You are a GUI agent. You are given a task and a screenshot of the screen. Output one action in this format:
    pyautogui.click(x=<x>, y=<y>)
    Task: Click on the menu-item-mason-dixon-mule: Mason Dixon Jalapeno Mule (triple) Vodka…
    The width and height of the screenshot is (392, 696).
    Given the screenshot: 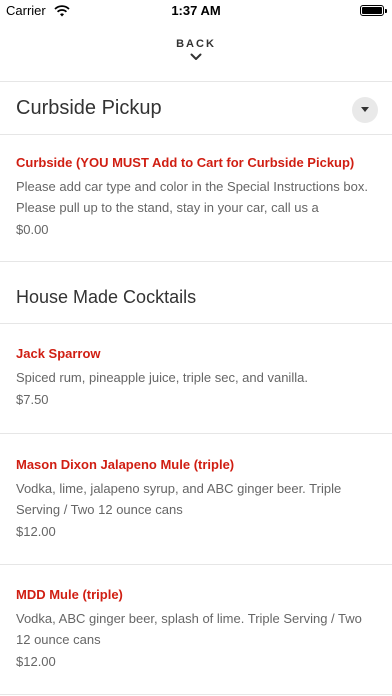 What is the action you would take?
    pyautogui.click(x=197, y=498)
    